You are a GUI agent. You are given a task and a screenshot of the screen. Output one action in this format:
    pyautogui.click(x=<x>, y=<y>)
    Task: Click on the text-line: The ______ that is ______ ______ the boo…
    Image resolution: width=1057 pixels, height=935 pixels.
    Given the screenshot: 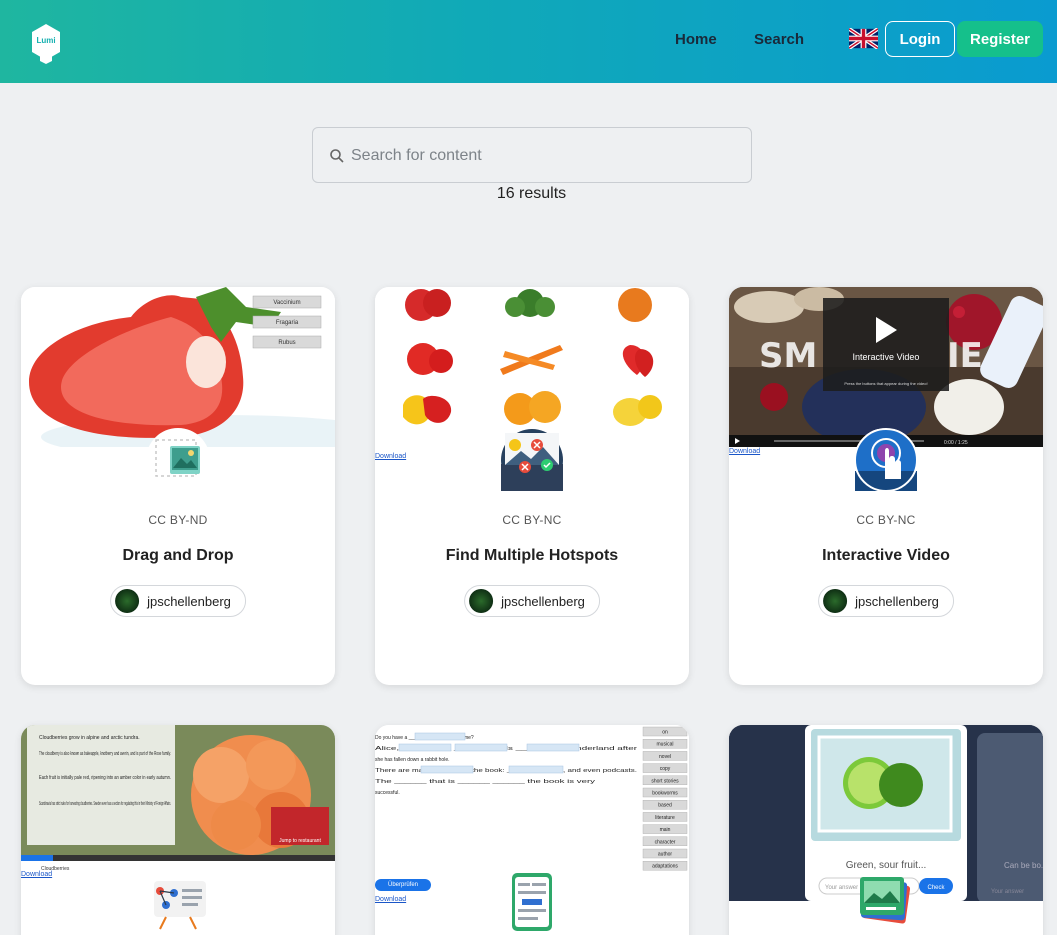 What is the action you would take?
    pyautogui.click(x=485, y=782)
    